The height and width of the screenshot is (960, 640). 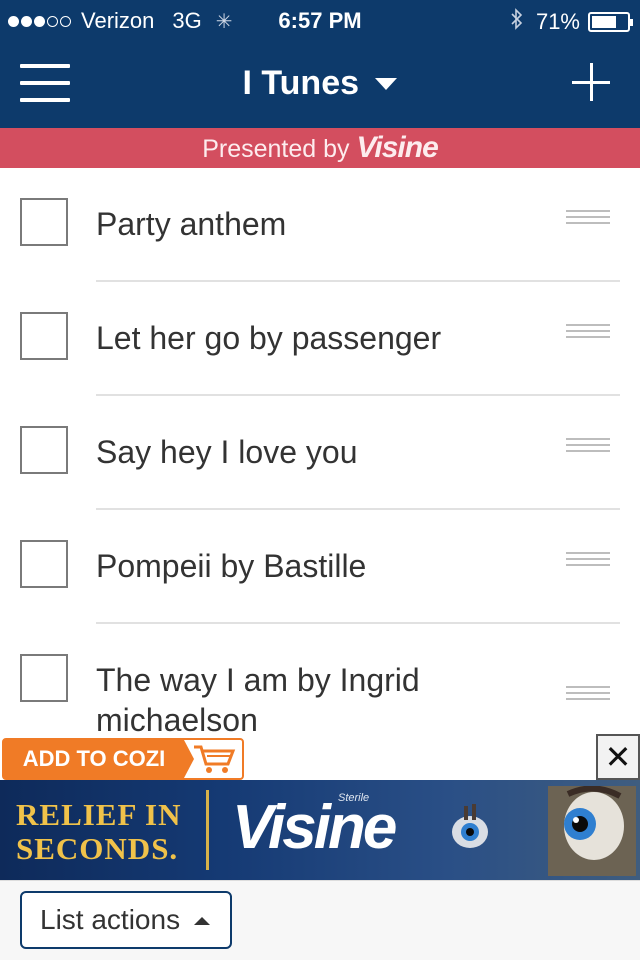 I want to click on page-title: I Tunes, so click(x=301, y=83).